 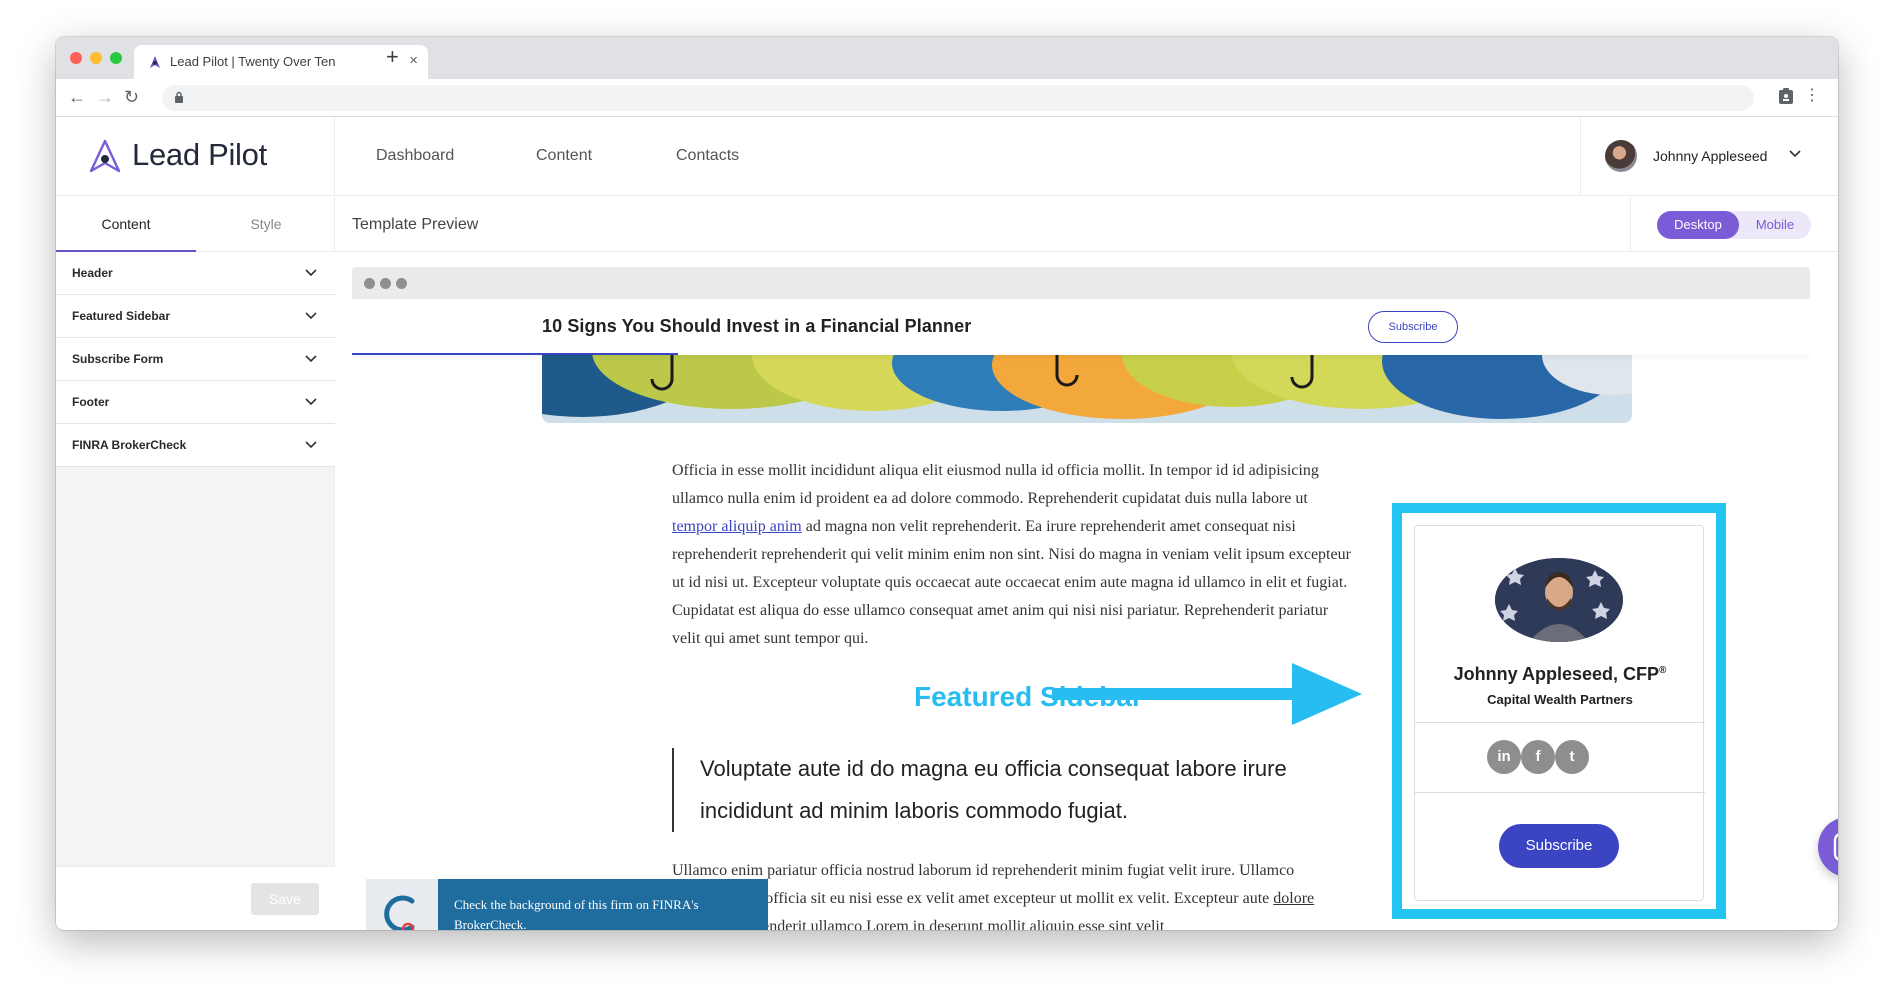 What do you see at coordinates (1698, 225) in the screenshot?
I see `desktop-toggle-button: Desktop` at bounding box center [1698, 225].